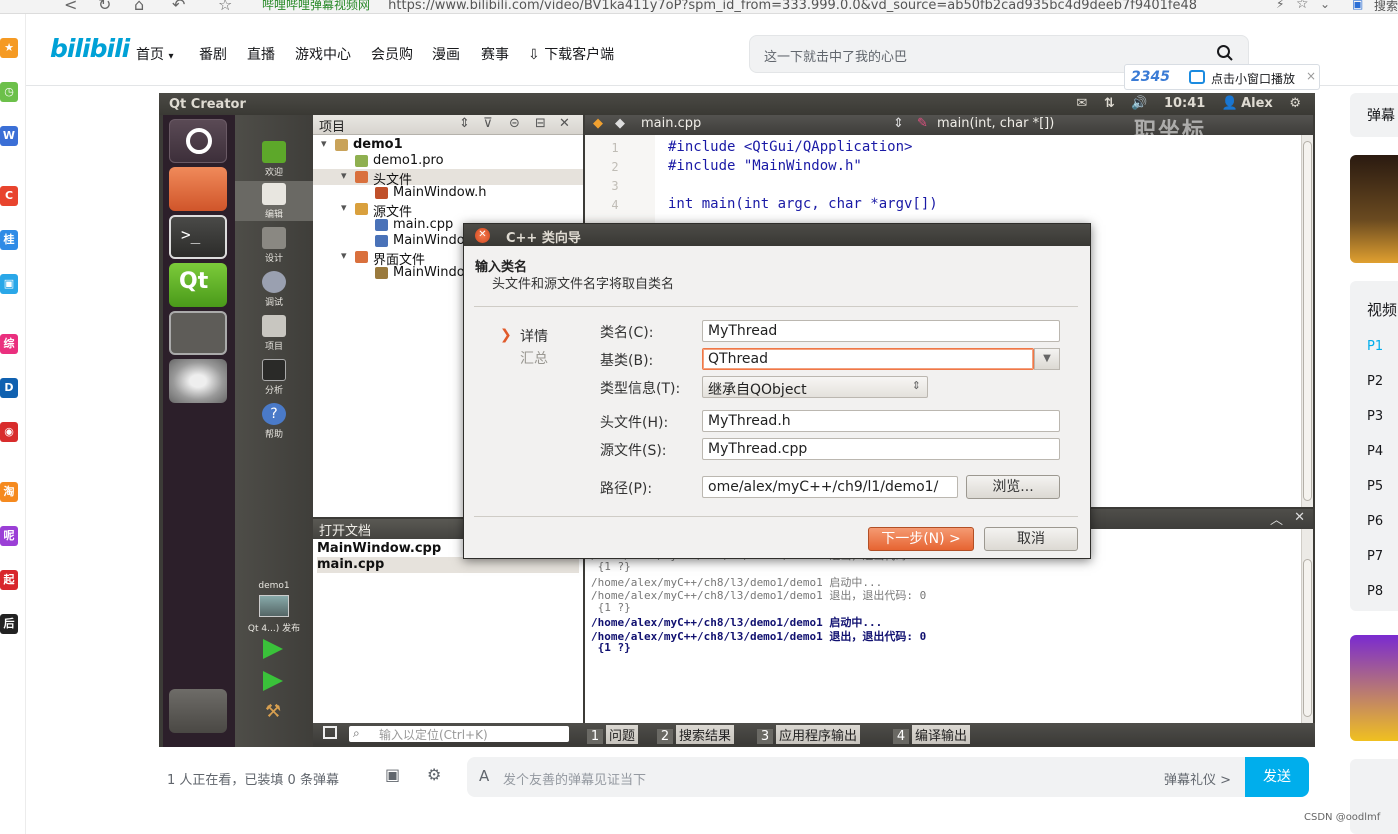  What do you see at coordinates (104, 6) in the screenshot?
I see `refresh-icon: ↻` at bounding box center [104, 6].